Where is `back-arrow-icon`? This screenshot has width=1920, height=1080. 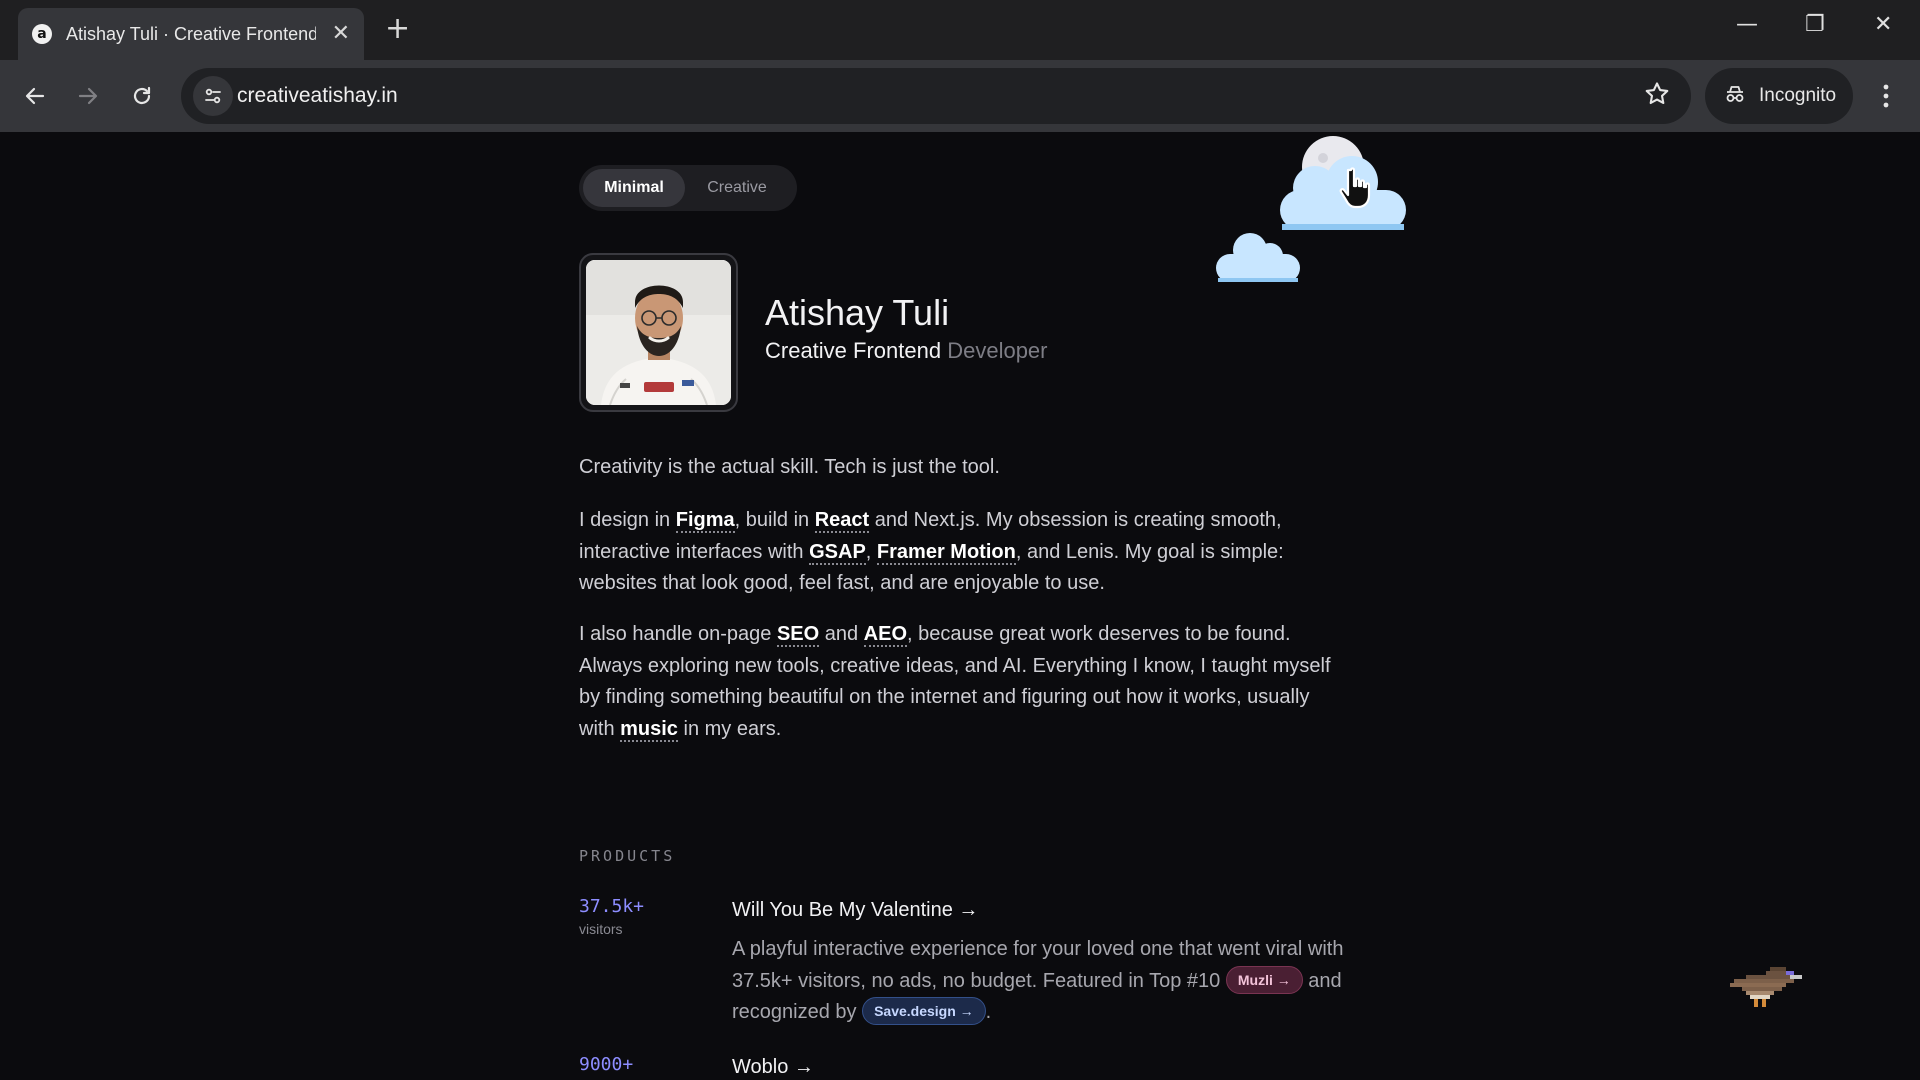
back-arrow-icon is located at coordinates (35, 96).